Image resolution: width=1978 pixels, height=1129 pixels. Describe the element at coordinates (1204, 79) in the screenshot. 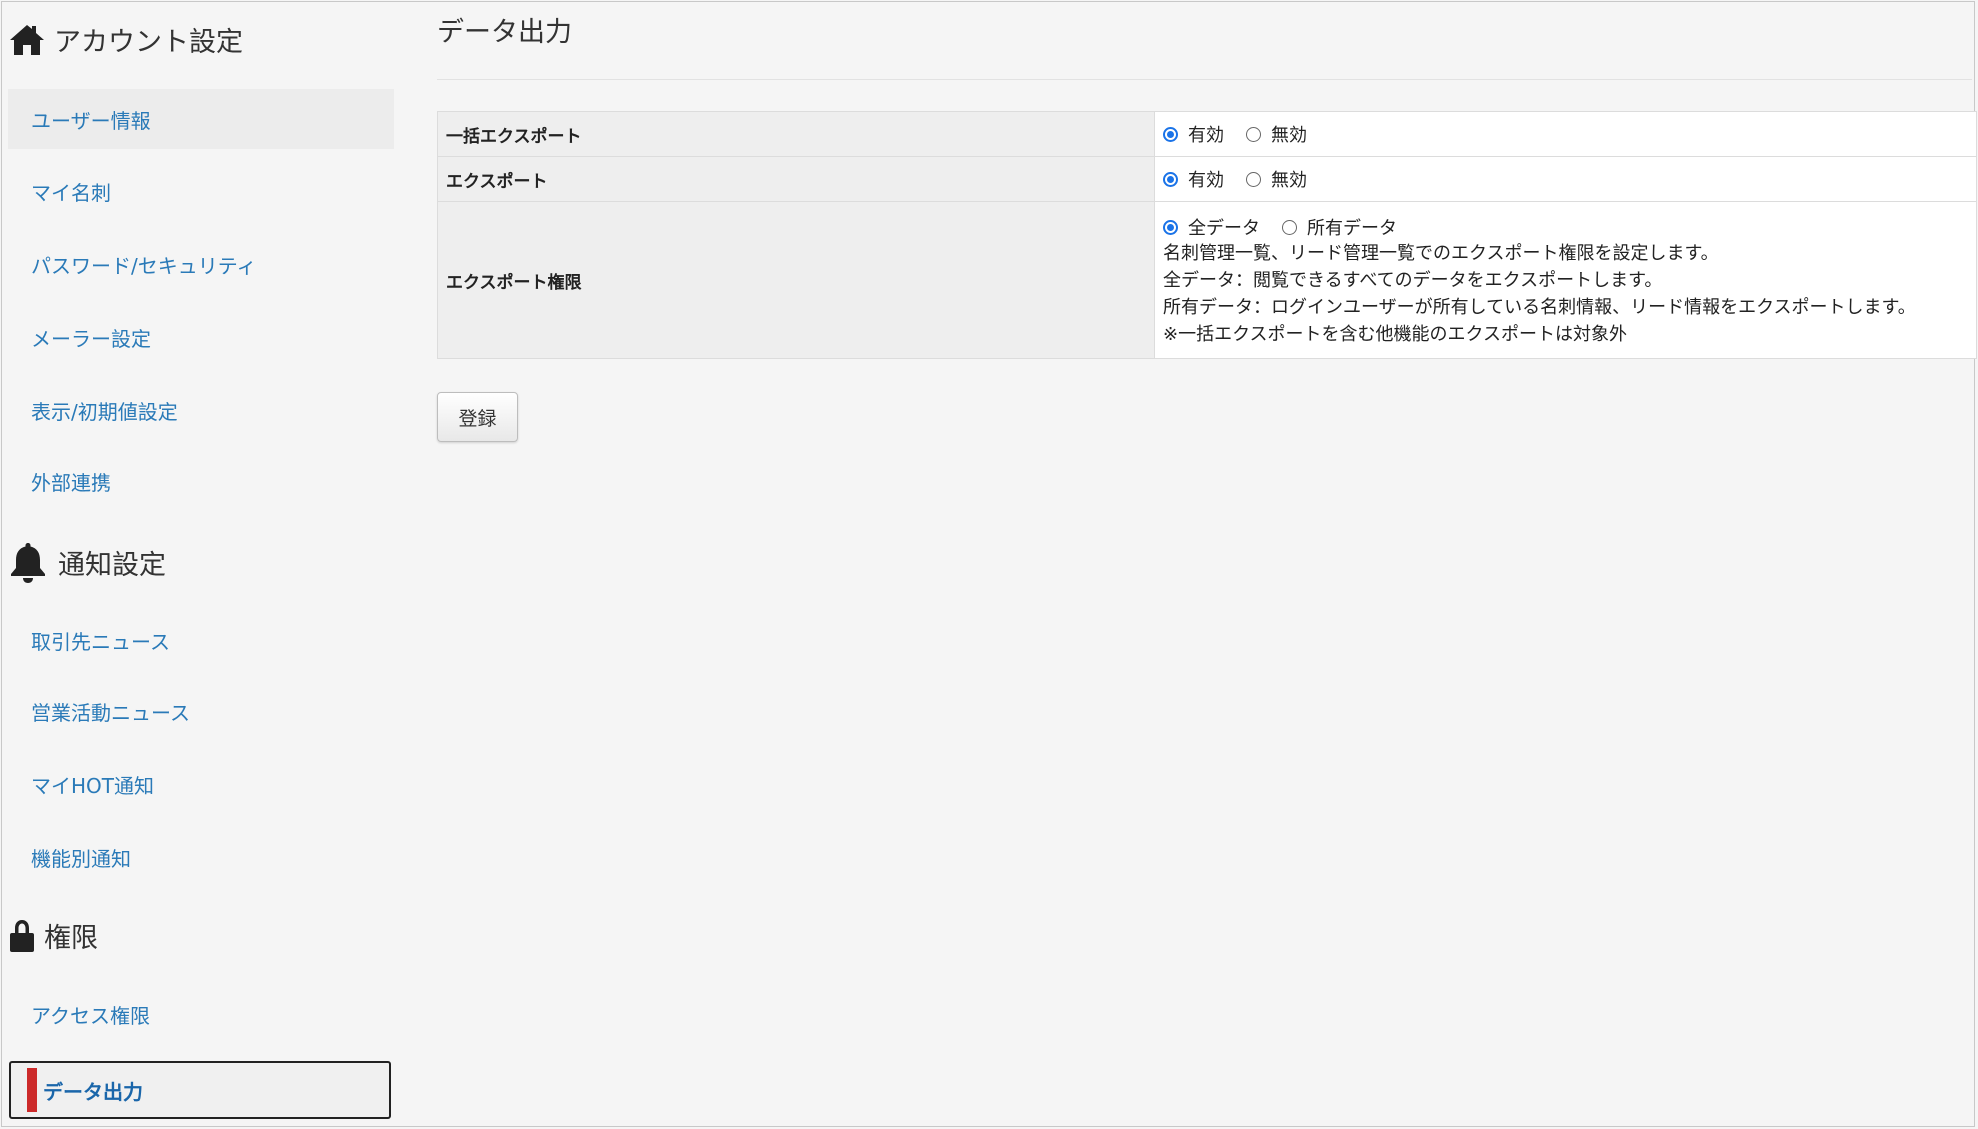

I see `title-divider` at that location.